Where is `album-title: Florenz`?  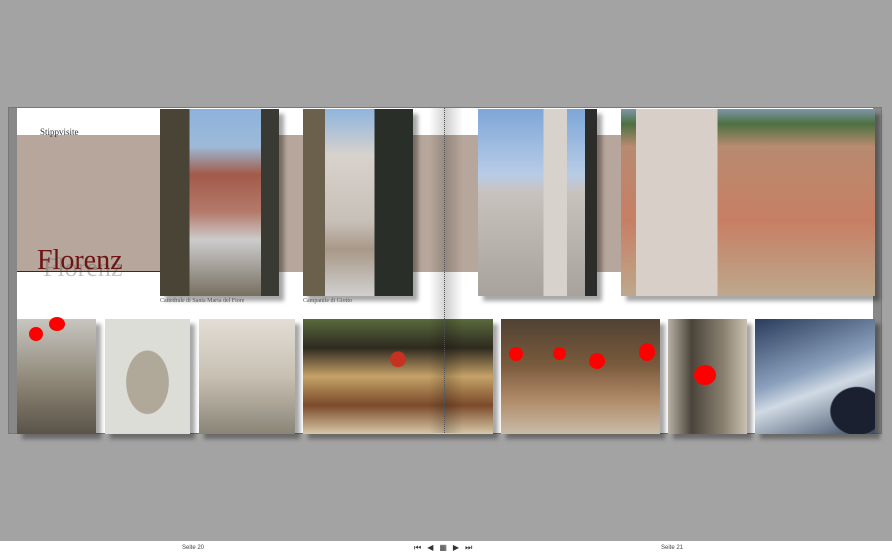 album-title: Florenz is located at coordinates (80, 260).